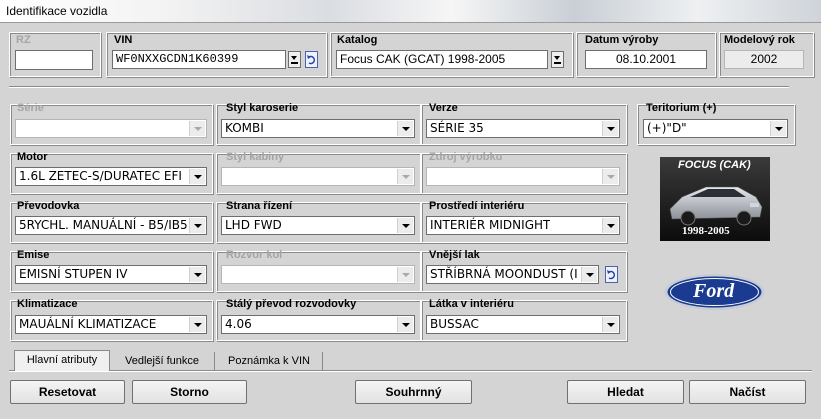 The height and width of the screenshot is (419, 821). Describe the element at coordinates (557, 59) in the screenshot. I see `catalog-download-icon` at that location.